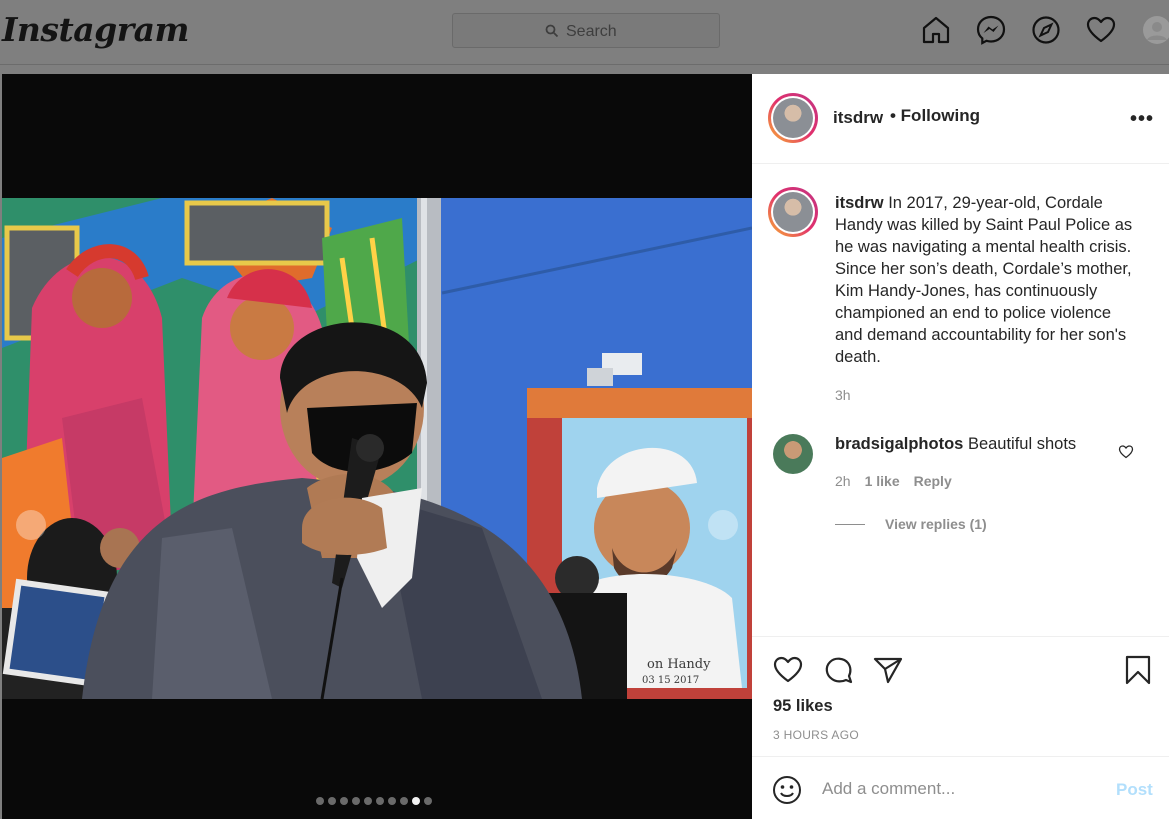 This screenshot has height=819, width=1169. What do you see at coordinates (838, 670) in the screenshot?
I see `comment-bubble-icon` at bounding box center [838, 670].